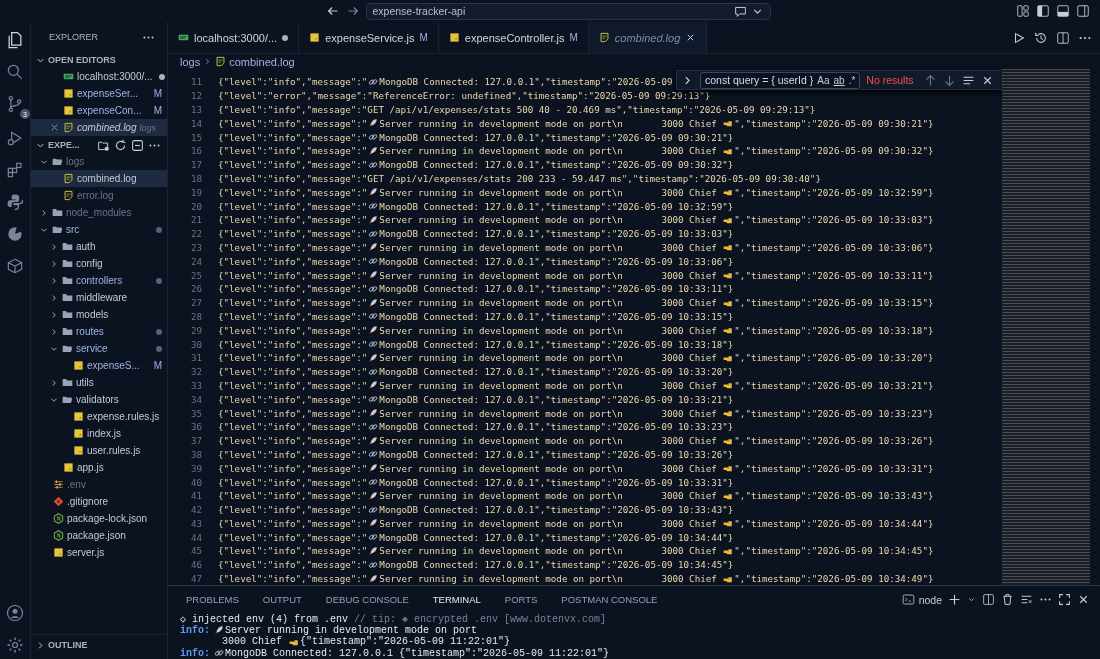 The height and width of the screenshot is (659, 1100). What do you see at coordinates (99, 382) in the screenshot?
I see `tree-item: utils` at bounding box center [99, 382].